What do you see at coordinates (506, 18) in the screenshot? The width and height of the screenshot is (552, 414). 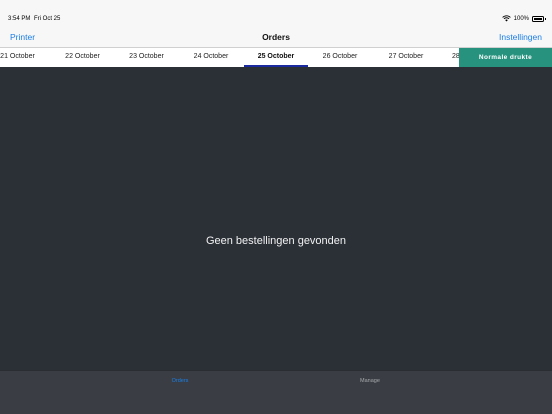 I see `wifi-icon` at bounding box center [506, 18].